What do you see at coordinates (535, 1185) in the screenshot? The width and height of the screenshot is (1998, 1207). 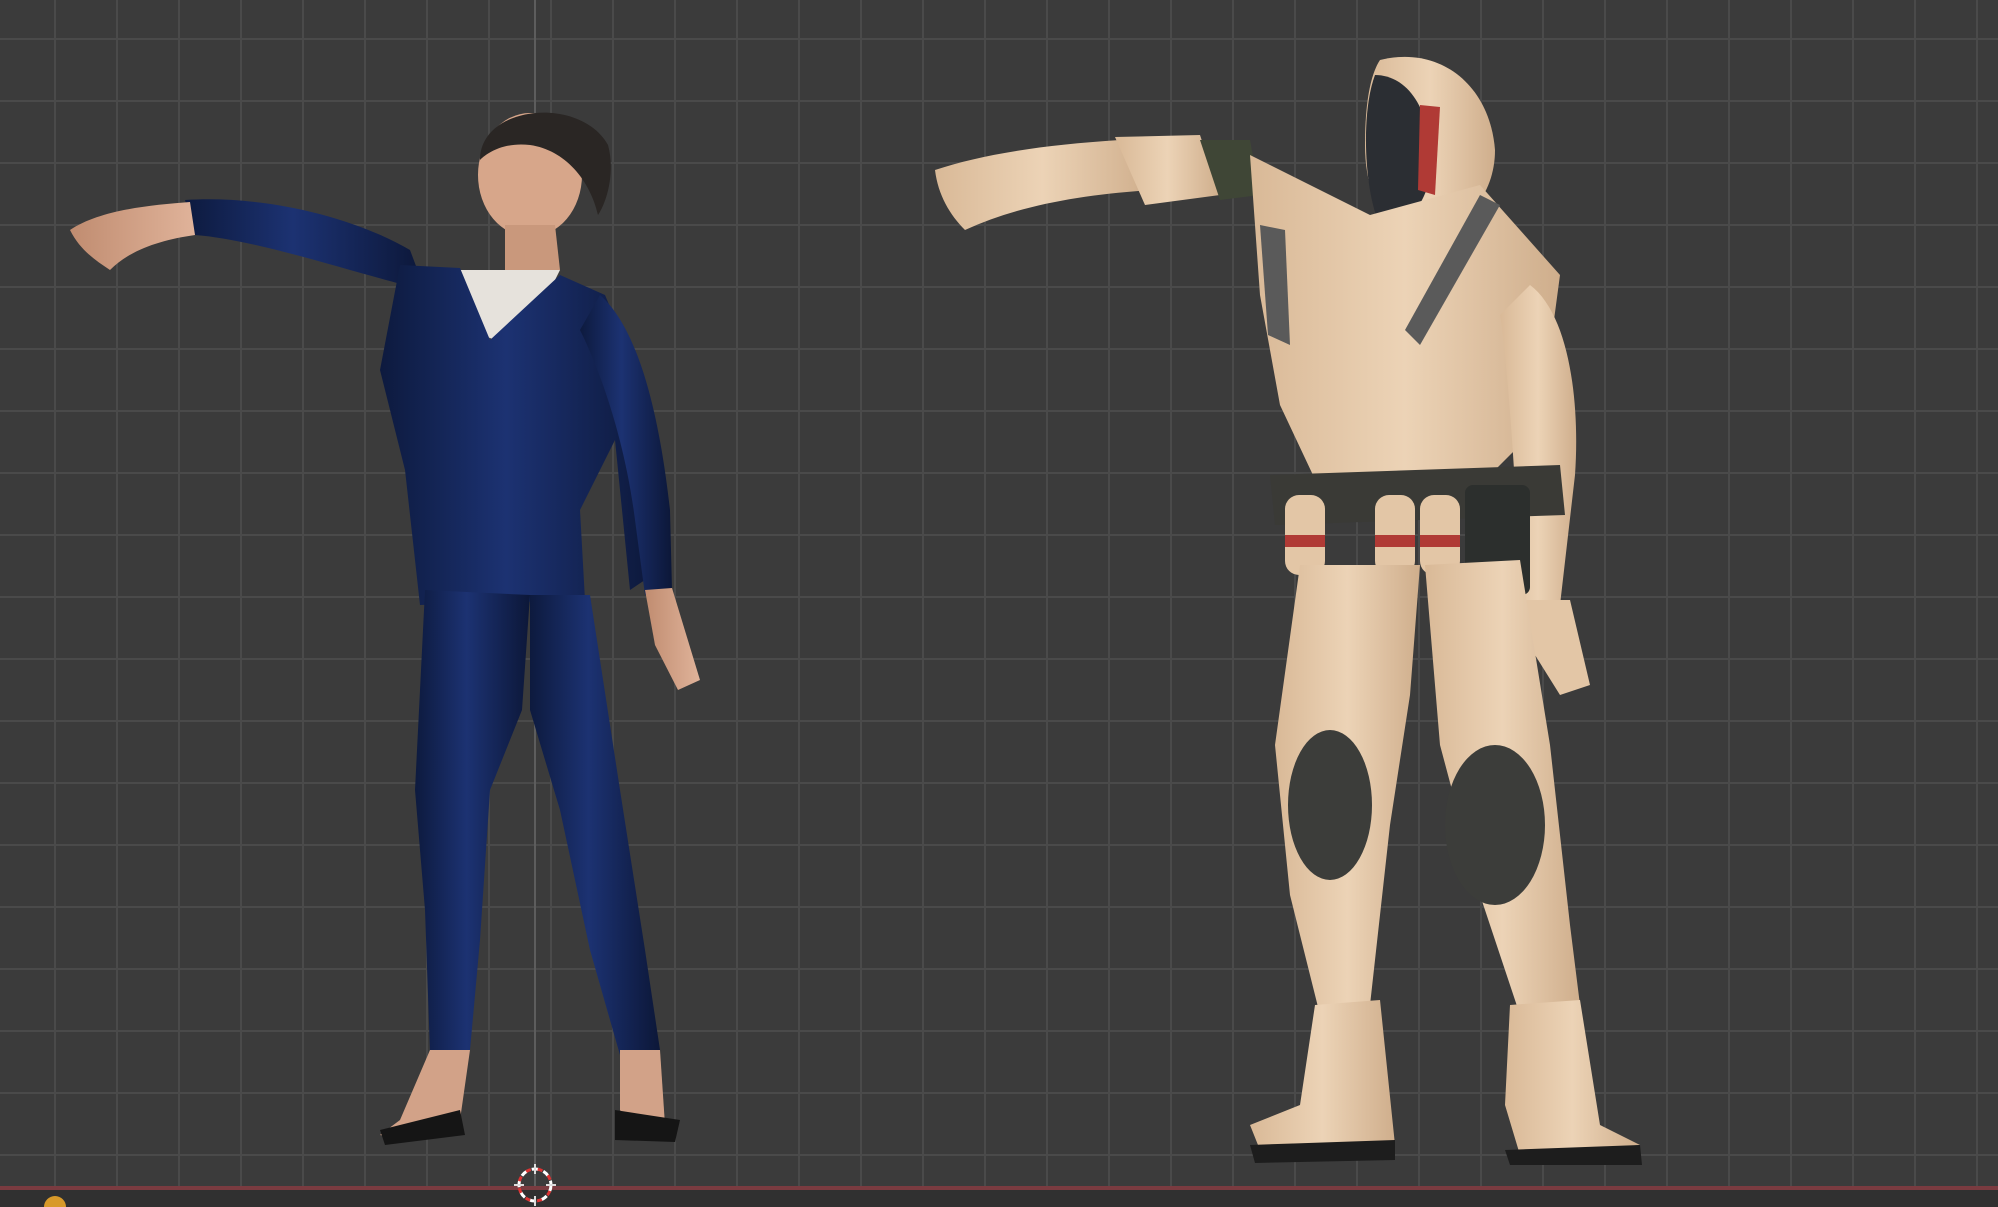 I see `3d-cursor-icon` at bounding box center [535, 1185].